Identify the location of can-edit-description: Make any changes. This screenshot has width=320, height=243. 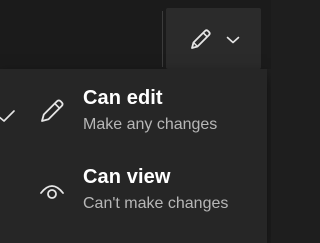
(150, 124).